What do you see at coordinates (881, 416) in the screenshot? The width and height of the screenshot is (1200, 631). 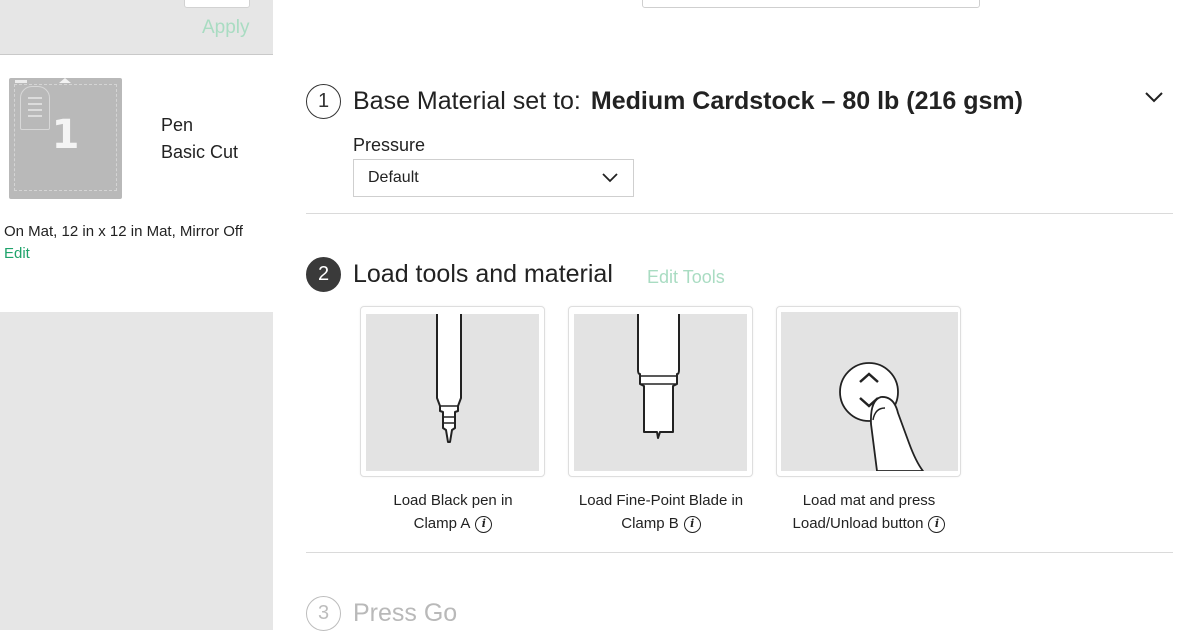 I see `load-unload-button-icon` at bounding box center [881, 416].